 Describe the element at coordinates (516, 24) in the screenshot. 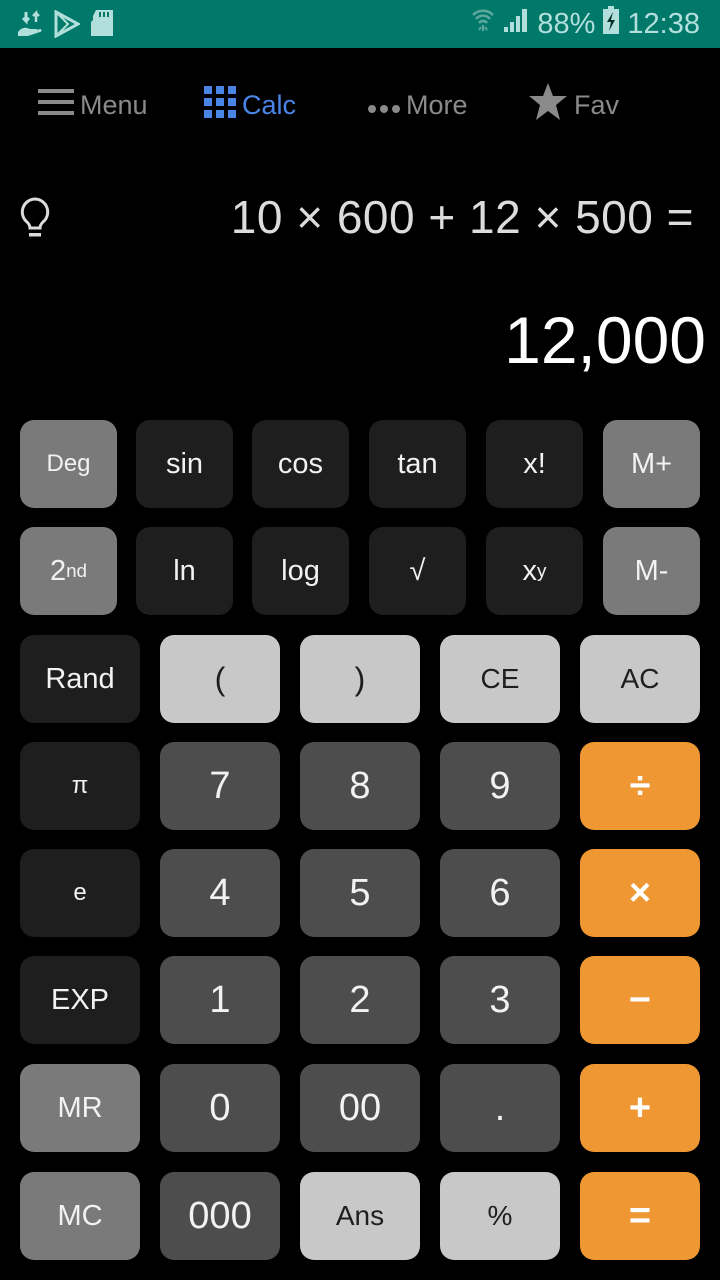

I see `signal-icon` at that location.